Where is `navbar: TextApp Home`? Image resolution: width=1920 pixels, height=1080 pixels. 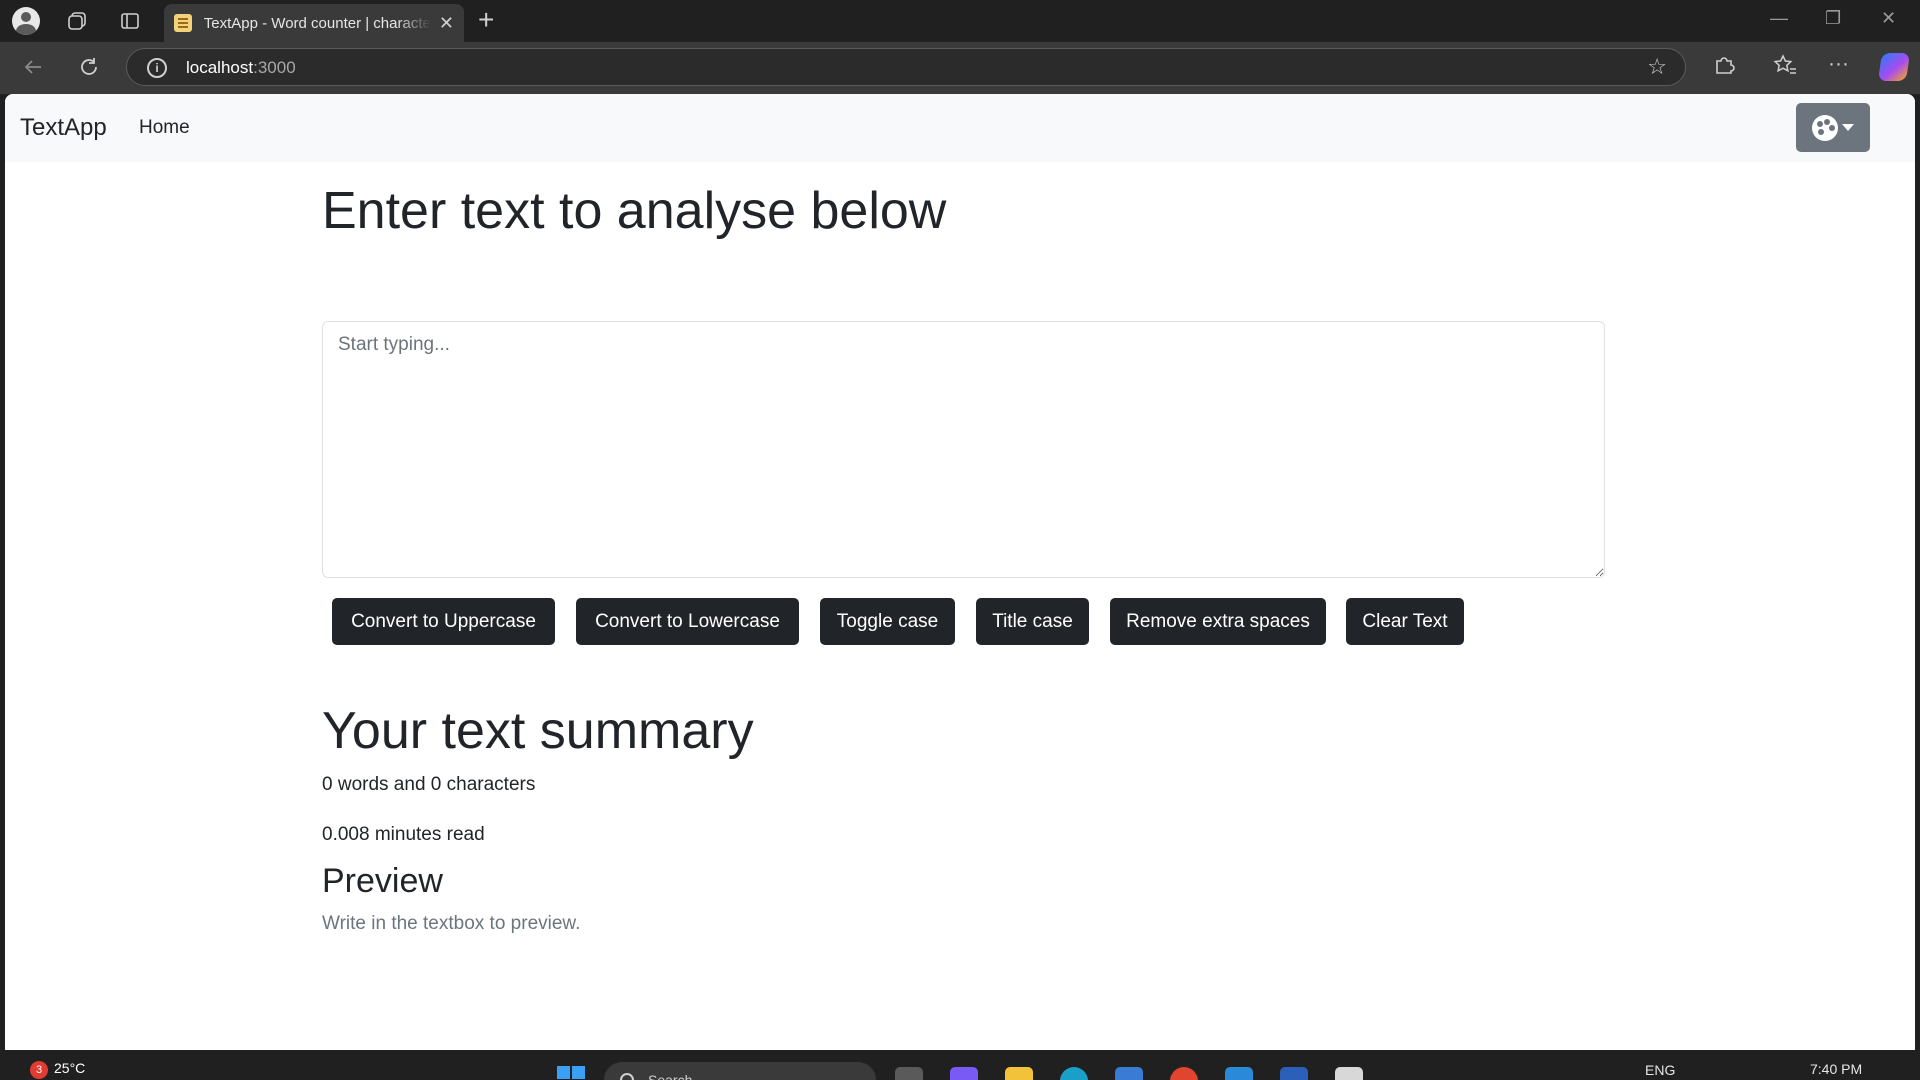
navbar: TextApp Home is located at coordinates (960, 128).